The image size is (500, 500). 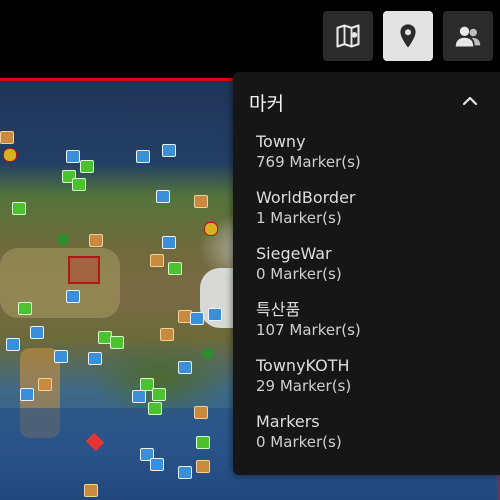 I want to click on map-layers-button, so click(x=348, y=36).